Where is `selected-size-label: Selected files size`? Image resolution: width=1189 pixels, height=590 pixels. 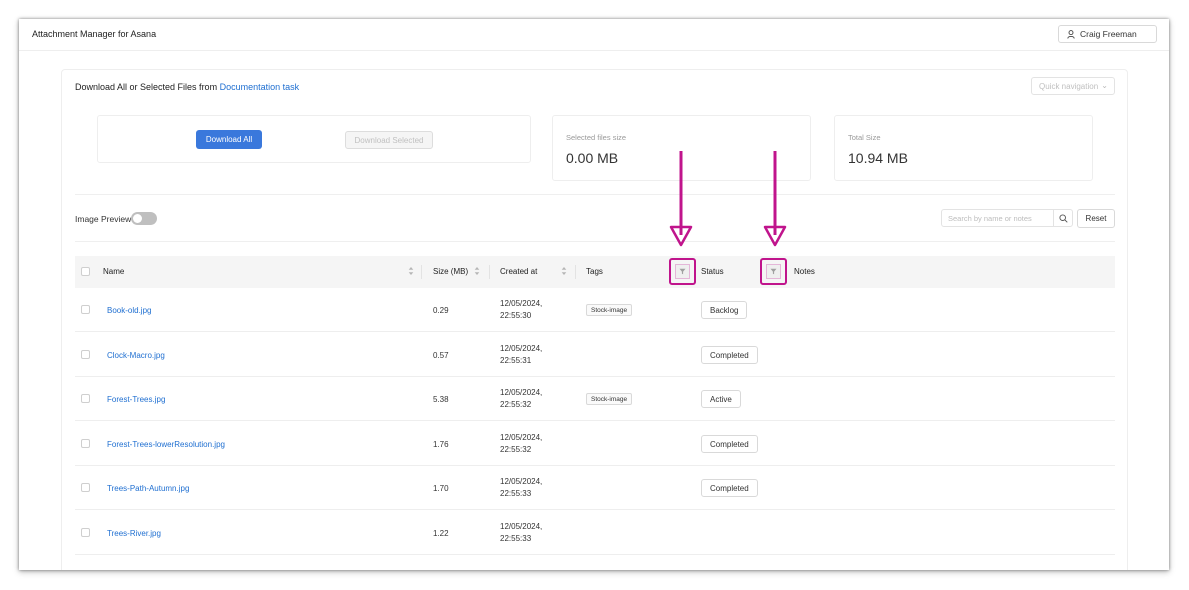 selected-size-label: Selected files size is located at coordinates (596, 137).